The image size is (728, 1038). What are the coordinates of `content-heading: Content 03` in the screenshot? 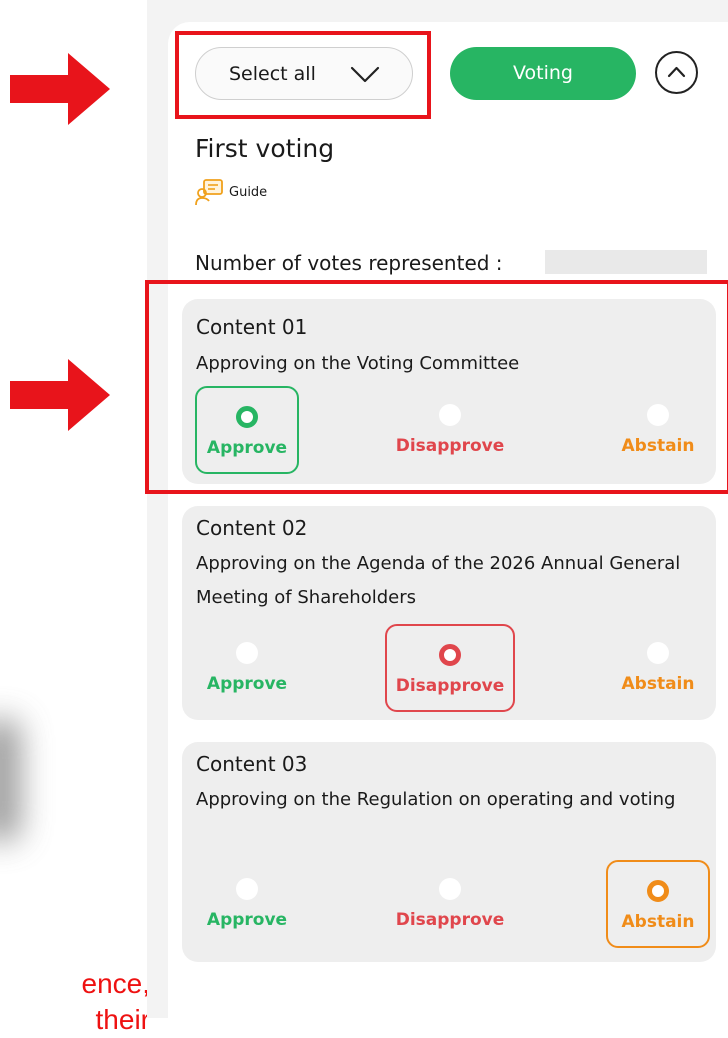 It's located at (252, 764).